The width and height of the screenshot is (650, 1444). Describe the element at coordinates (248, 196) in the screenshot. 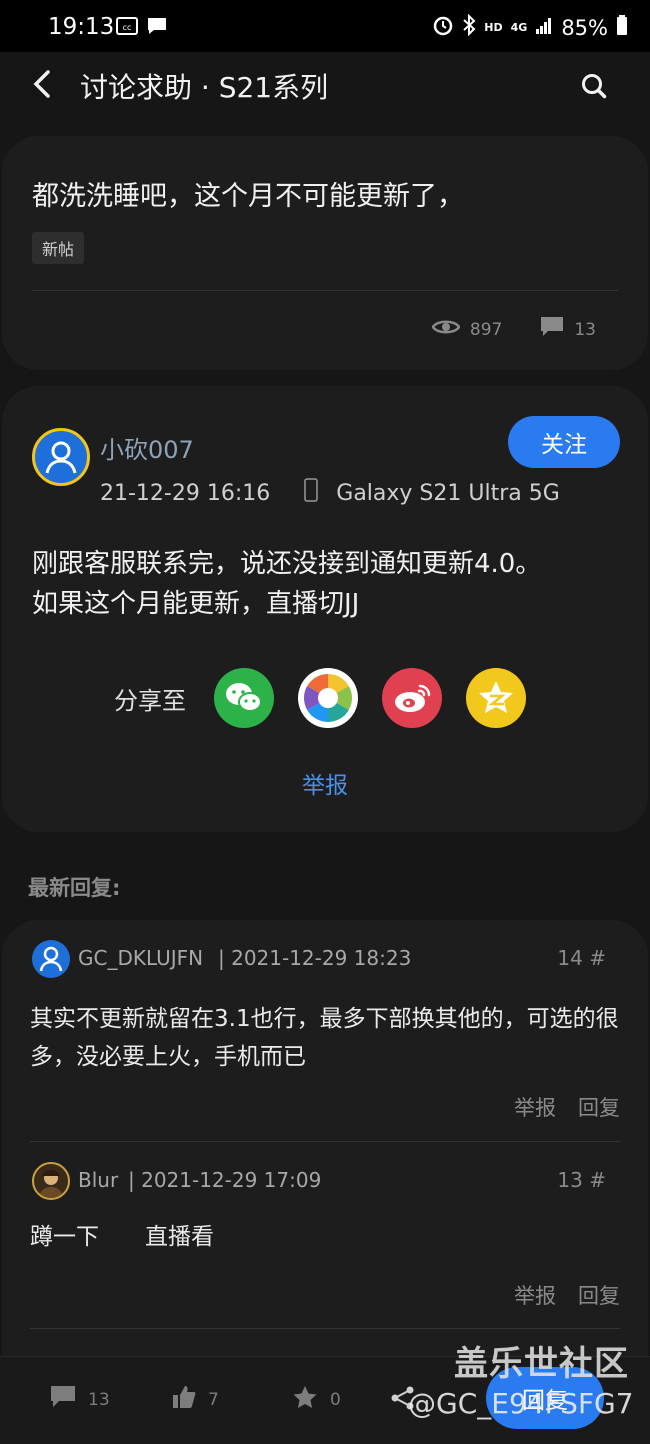

I see `topic-title: 都洗洗睡吧，这个月不可能更新了，` at that location.